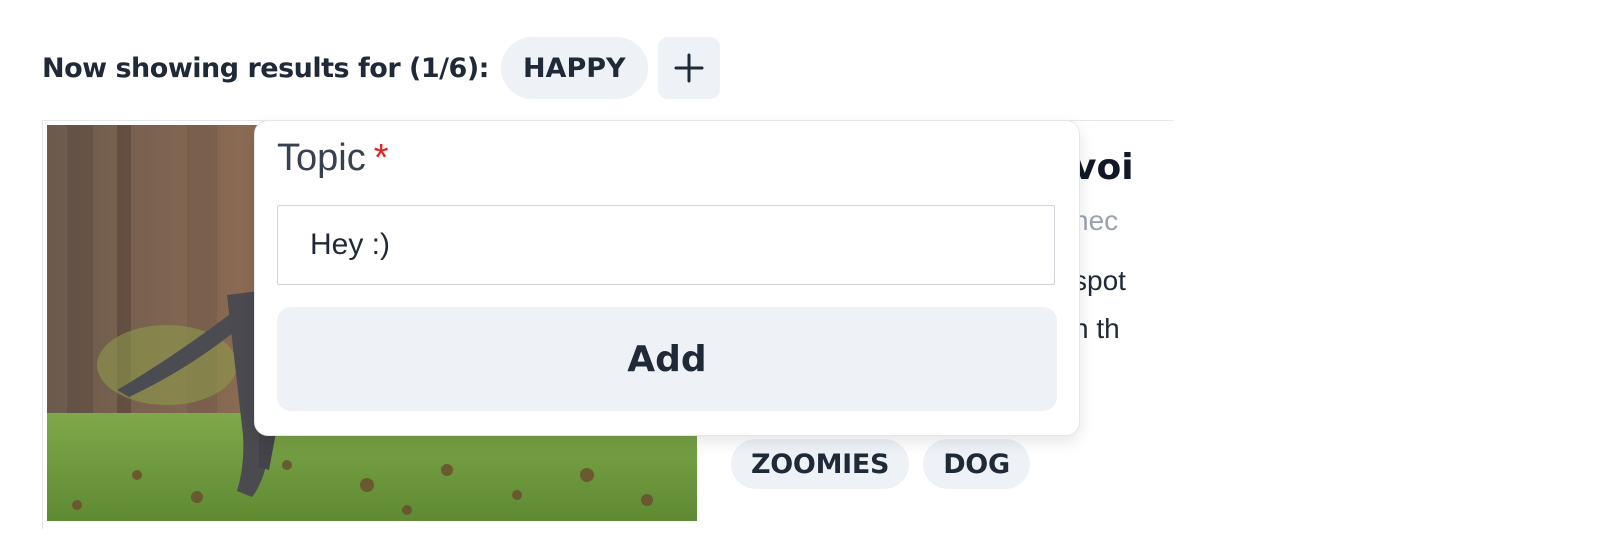 This screenshot has width=1612, height=542. What do you see at coordinates (1096, 328) in the screenshot?
I see `card-description-line: n th` at bounding box center [1096, 328].